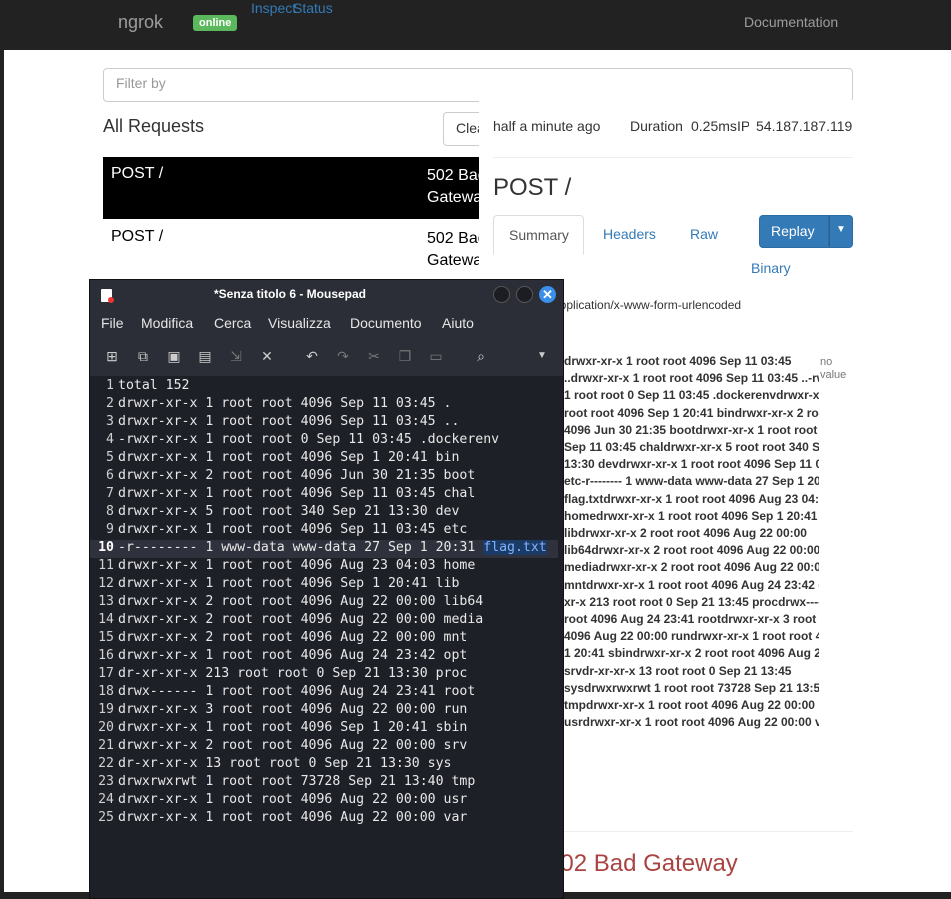 This screenshot has height=899, width=951. I want to click on line-number: 22, so click(106, 763).